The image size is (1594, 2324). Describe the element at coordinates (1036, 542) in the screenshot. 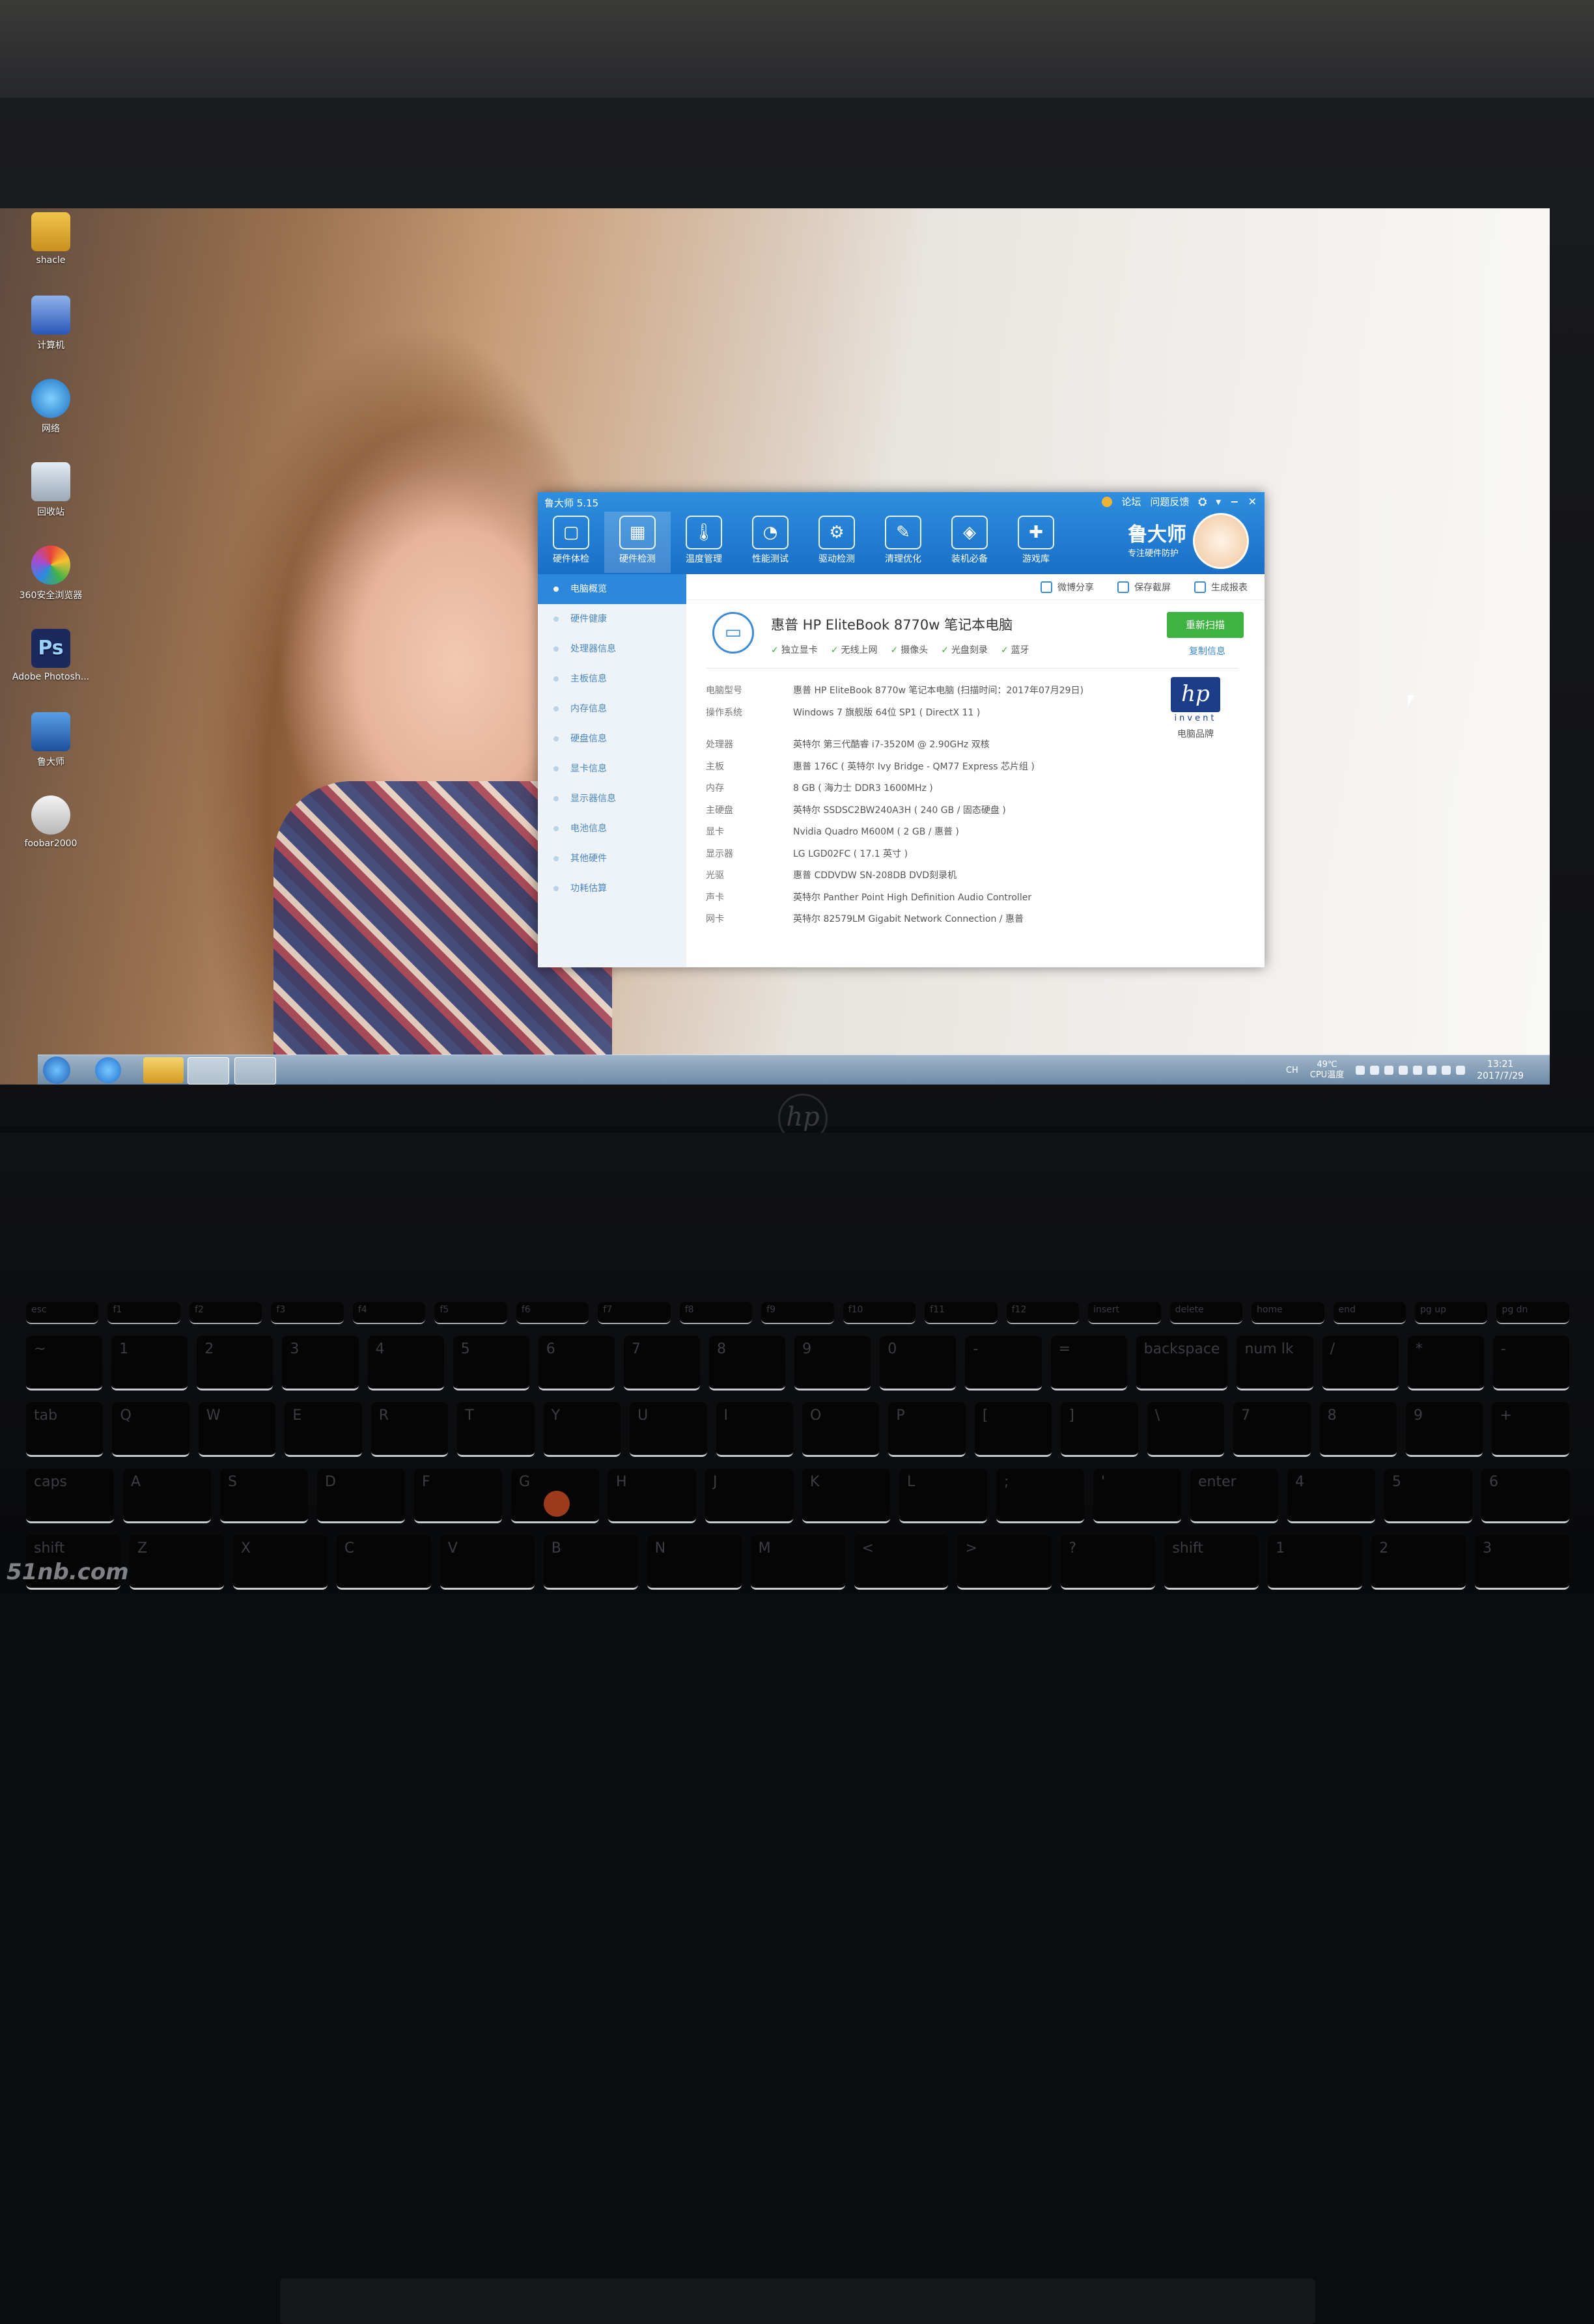

I see `tab-games: ✚ 游戏库` at that location.